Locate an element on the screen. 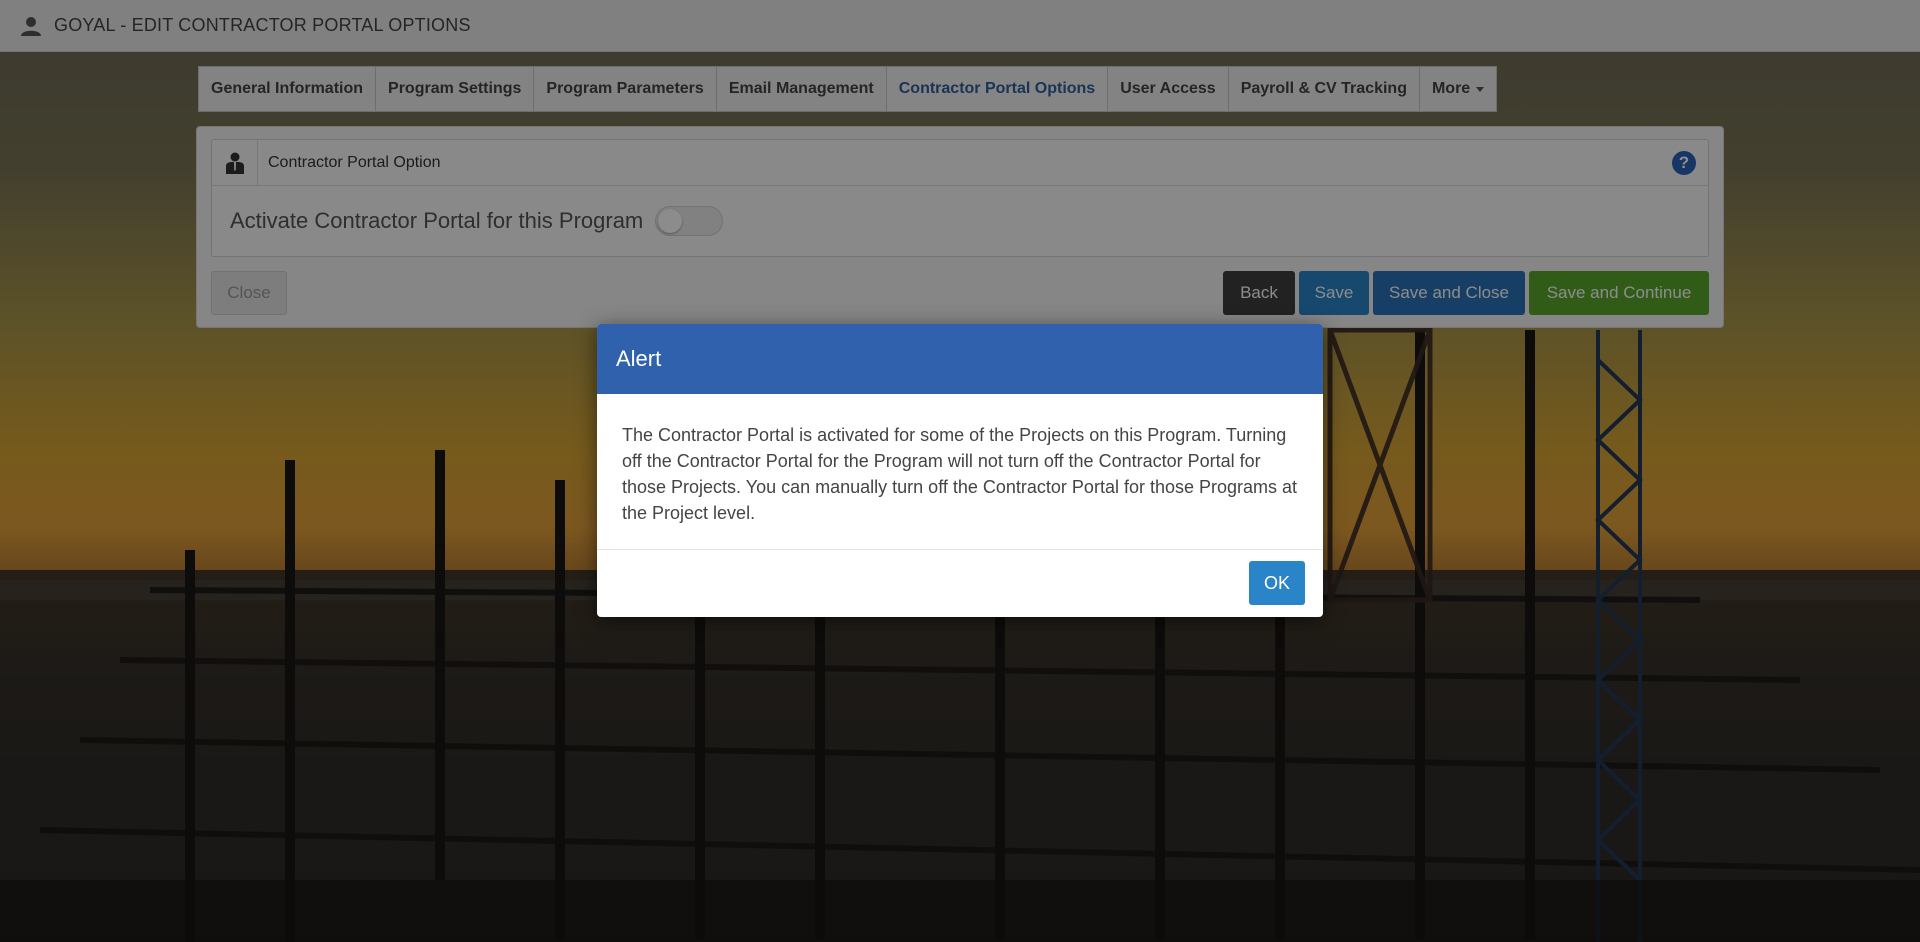 The height and width of the screenshot is (942, 1920). ok-button: OK is located at coordinates (1277, 583).